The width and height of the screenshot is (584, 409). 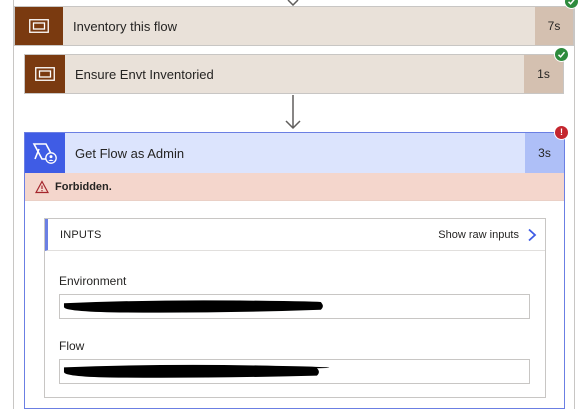 What do you see at coordinates (125, 26) in the screenshot?
I see `step-title: Inventory this flow` at bounding box center [125, 26].